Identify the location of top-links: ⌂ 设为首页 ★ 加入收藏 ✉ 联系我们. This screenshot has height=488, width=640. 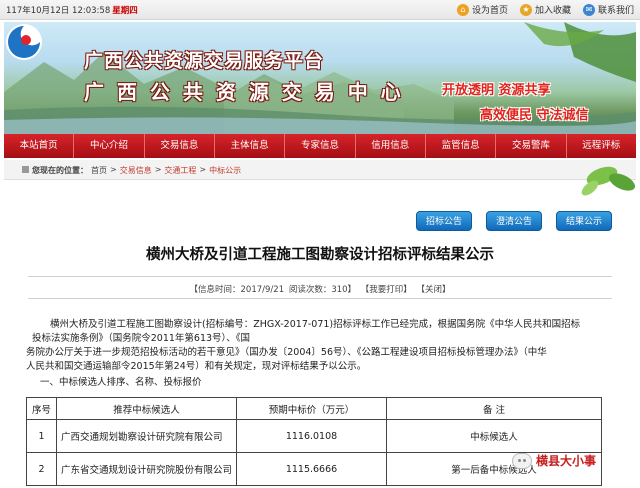
(545, 9).